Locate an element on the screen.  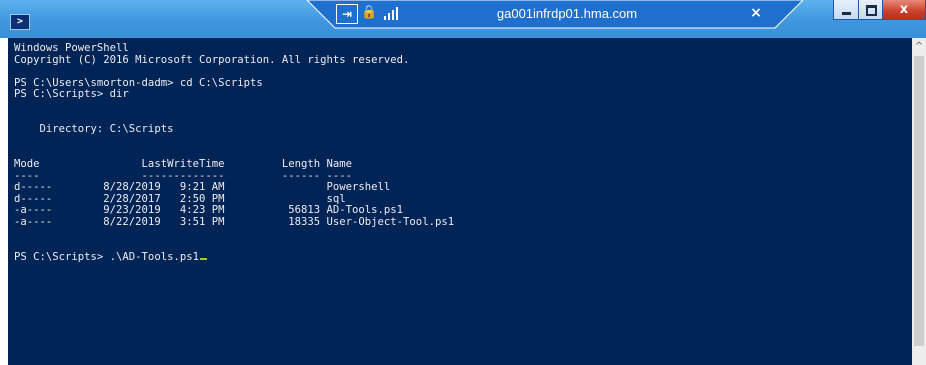
console-line: d----- 8/28/2019 9:21 AM Powershell is located at coordinates (202, 187).